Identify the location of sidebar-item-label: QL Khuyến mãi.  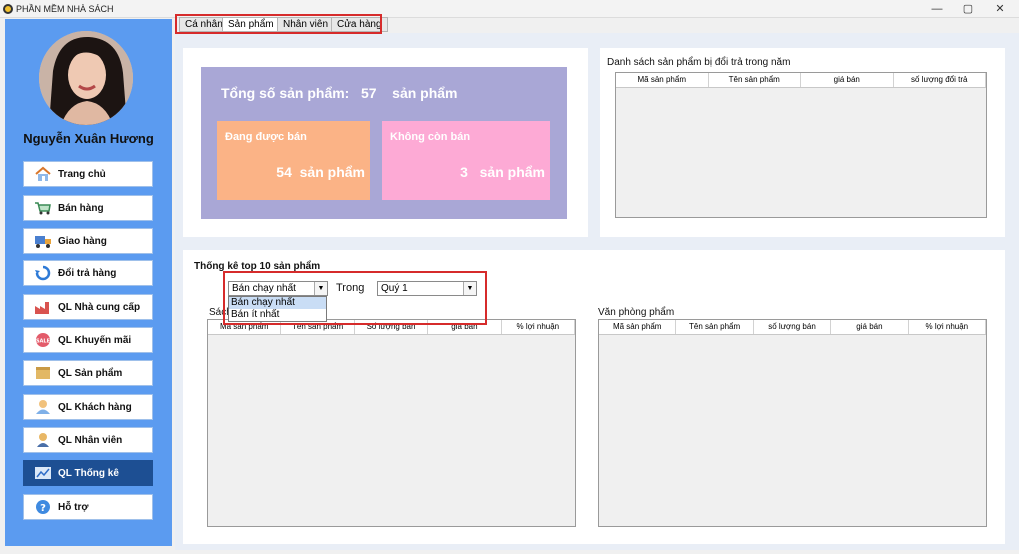
(95, 340).